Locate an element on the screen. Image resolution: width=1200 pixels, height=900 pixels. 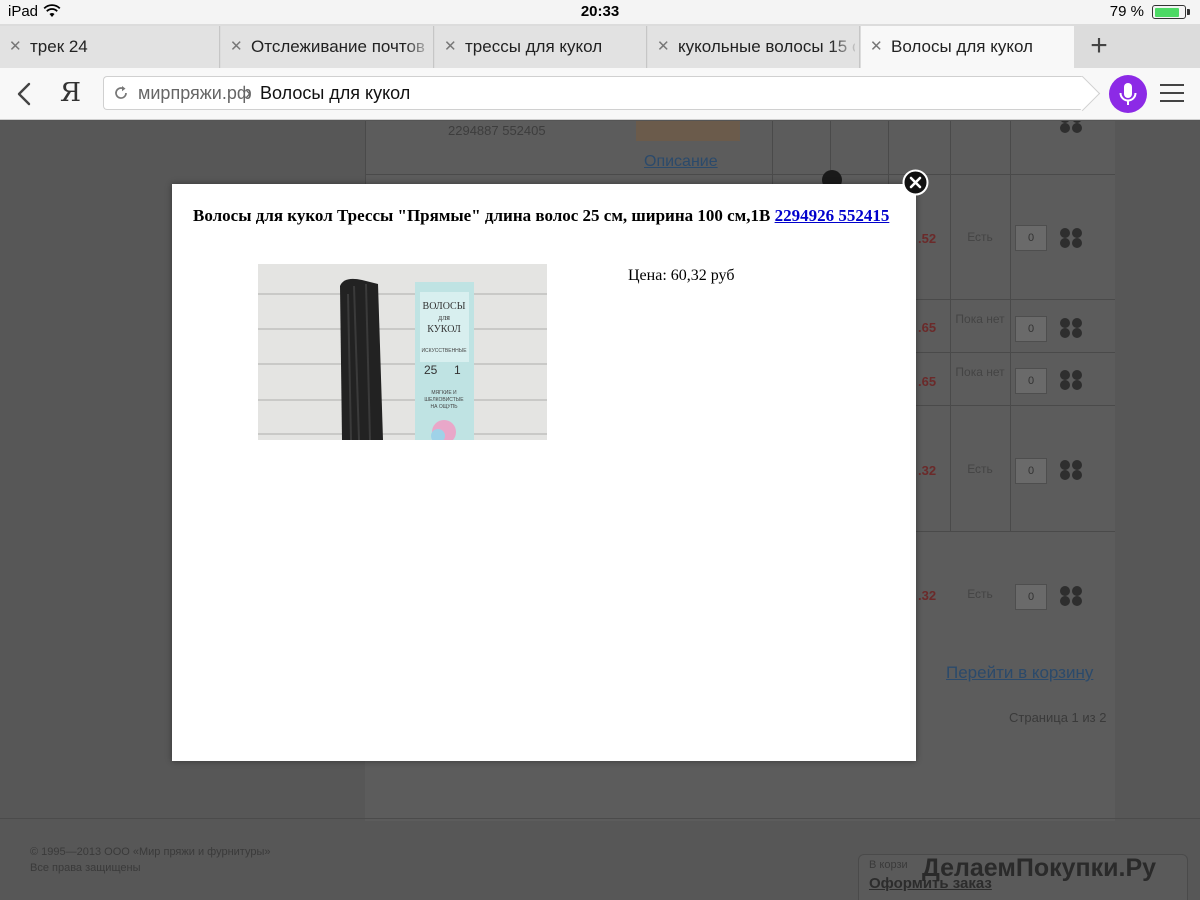
microphone-icon is located at coordinates (1128, 94).